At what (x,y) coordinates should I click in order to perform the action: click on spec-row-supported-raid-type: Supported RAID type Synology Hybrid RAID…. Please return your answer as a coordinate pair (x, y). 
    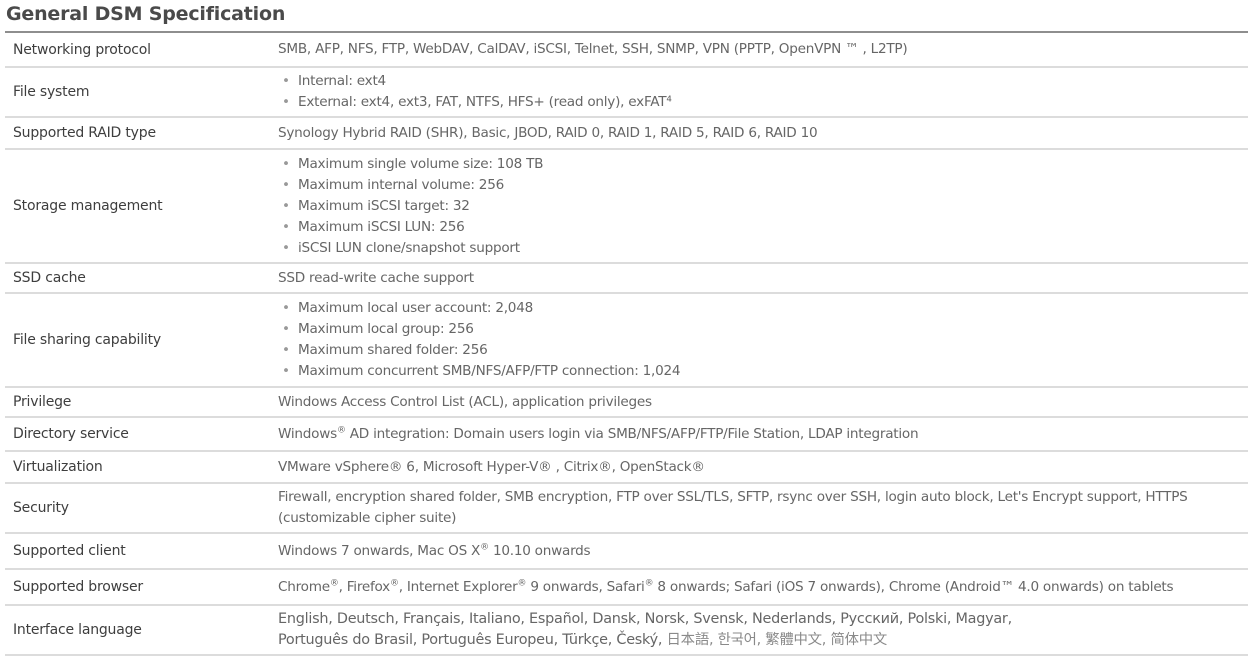
    Looking at the image, I should click on (626, 134).